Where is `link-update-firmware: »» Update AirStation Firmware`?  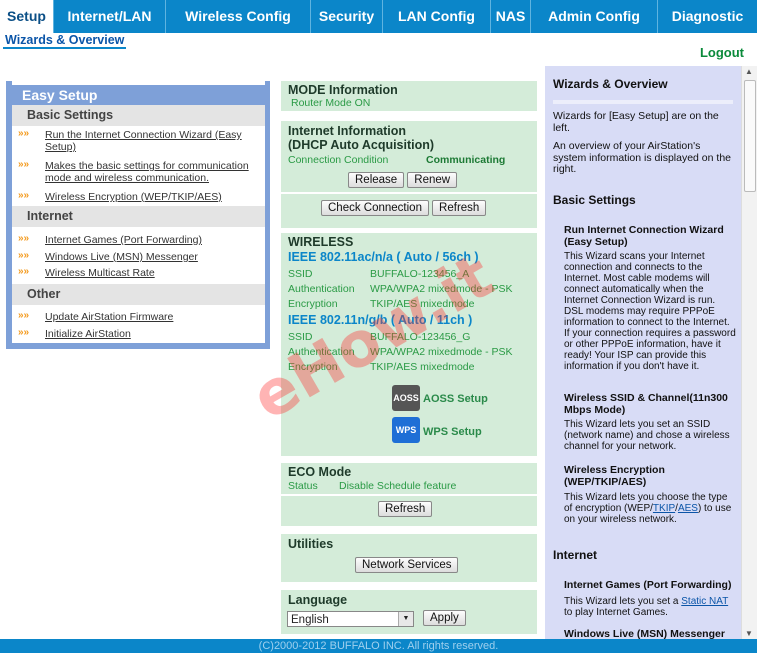 link-update-firmware: »» Update AirStation Firmware is located at coordinates (138, 317).